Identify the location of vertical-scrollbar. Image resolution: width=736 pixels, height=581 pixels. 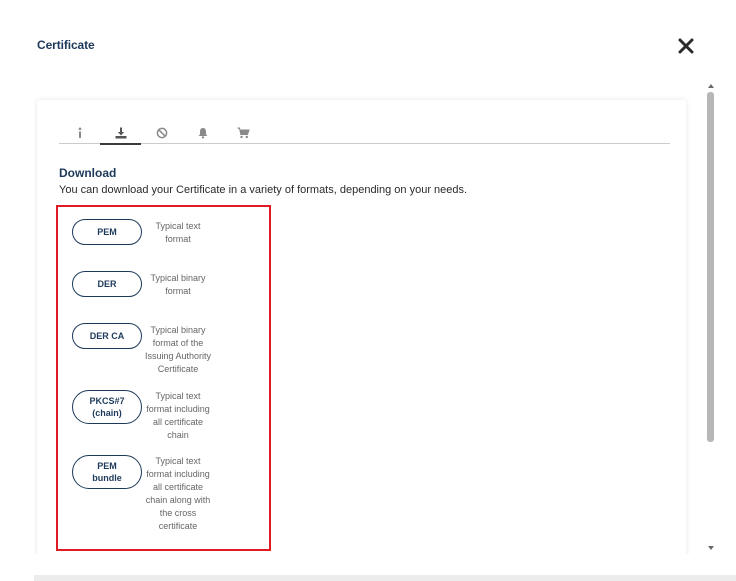
(711, 319).